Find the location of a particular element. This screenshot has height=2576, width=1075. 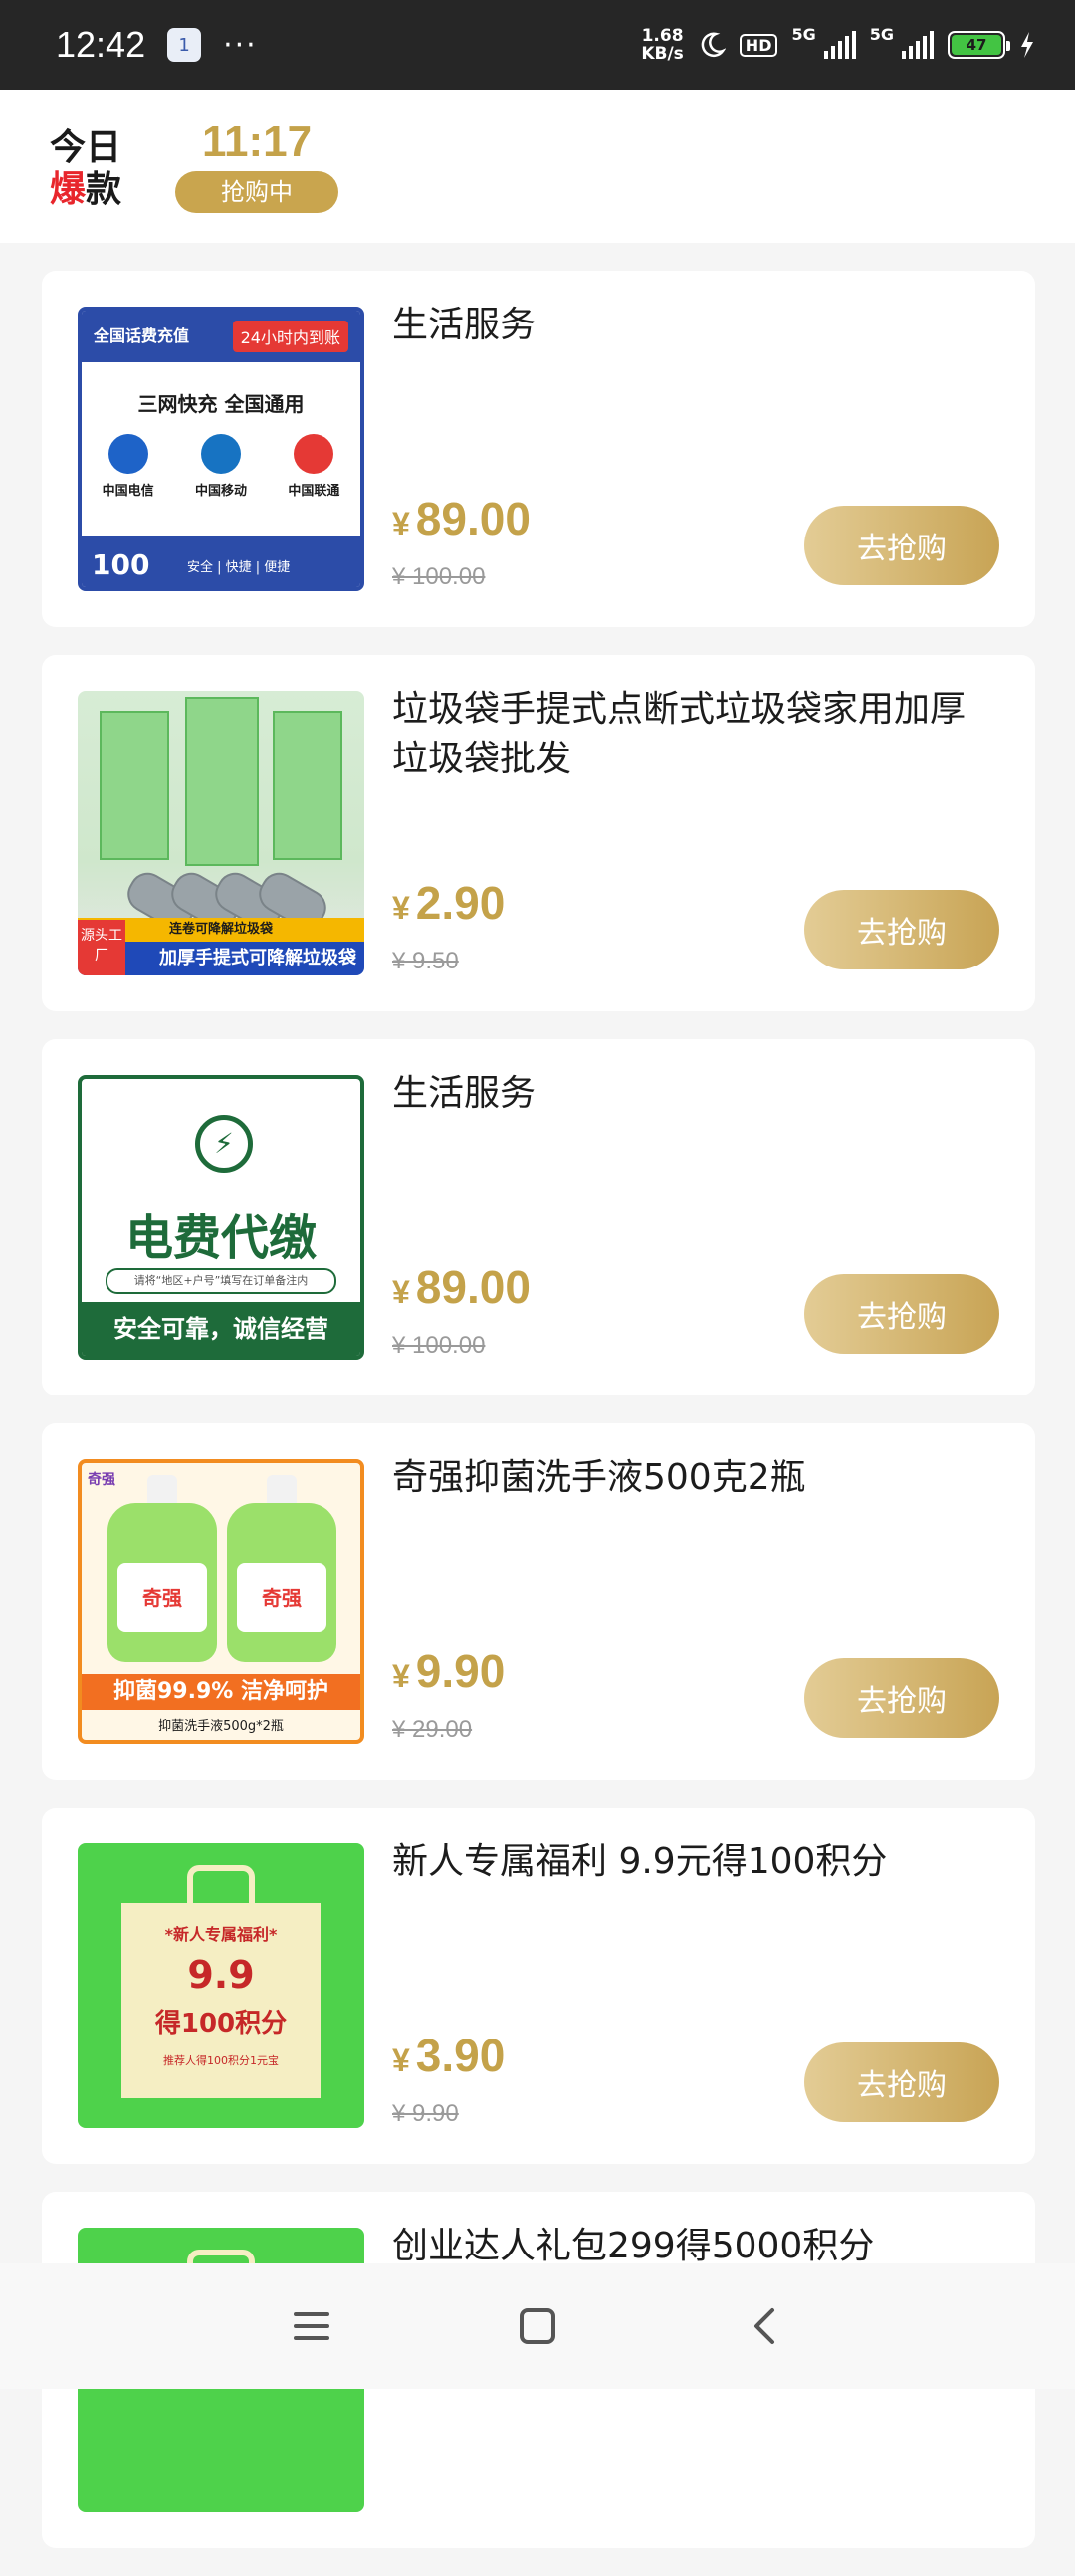

thumb-text: 100 is located at coordinates (121, 564).